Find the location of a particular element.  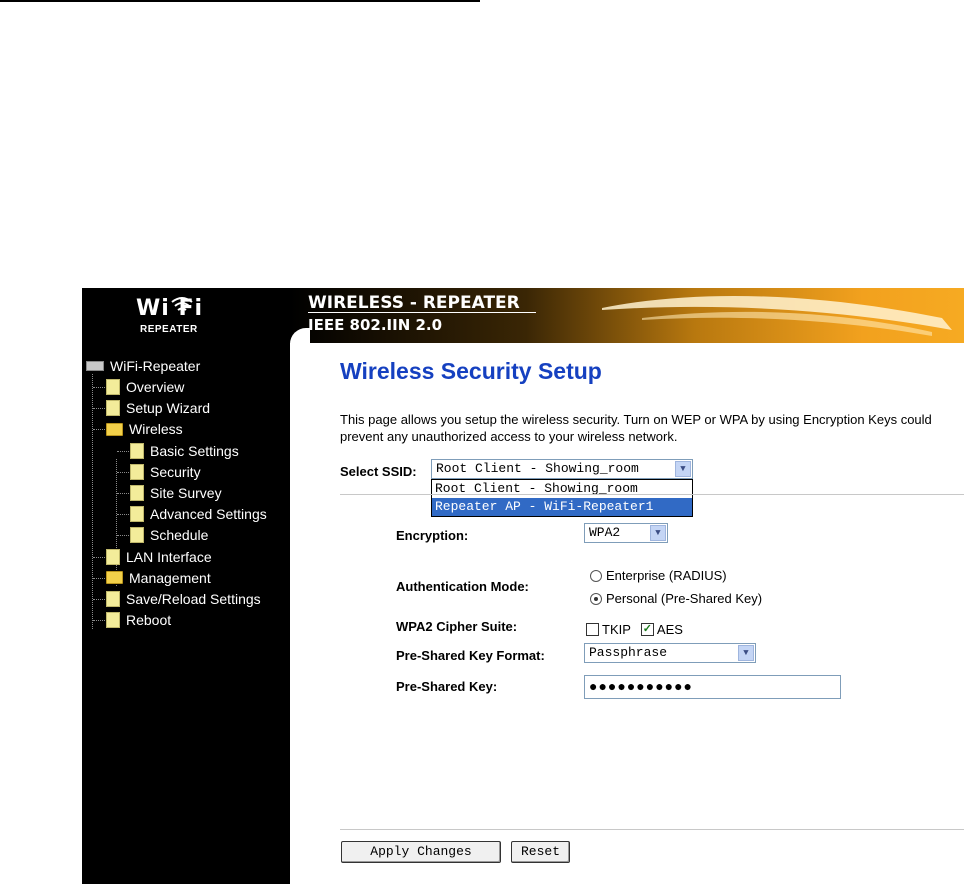

sidebar-item-label: Management is located at coordinates (170, 577).